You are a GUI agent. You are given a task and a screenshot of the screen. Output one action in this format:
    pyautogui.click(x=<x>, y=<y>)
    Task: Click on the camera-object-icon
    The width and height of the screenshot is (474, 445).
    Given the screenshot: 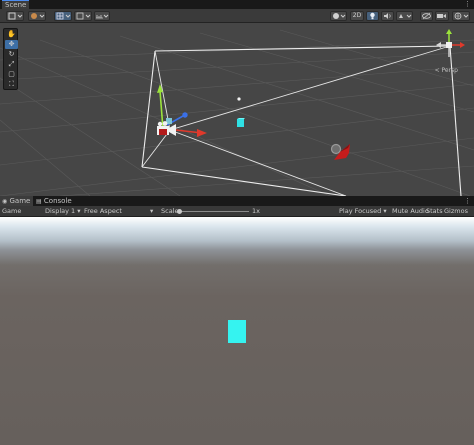 What is the action you would take?
    pyautogui.click(x=167, y=129)
    